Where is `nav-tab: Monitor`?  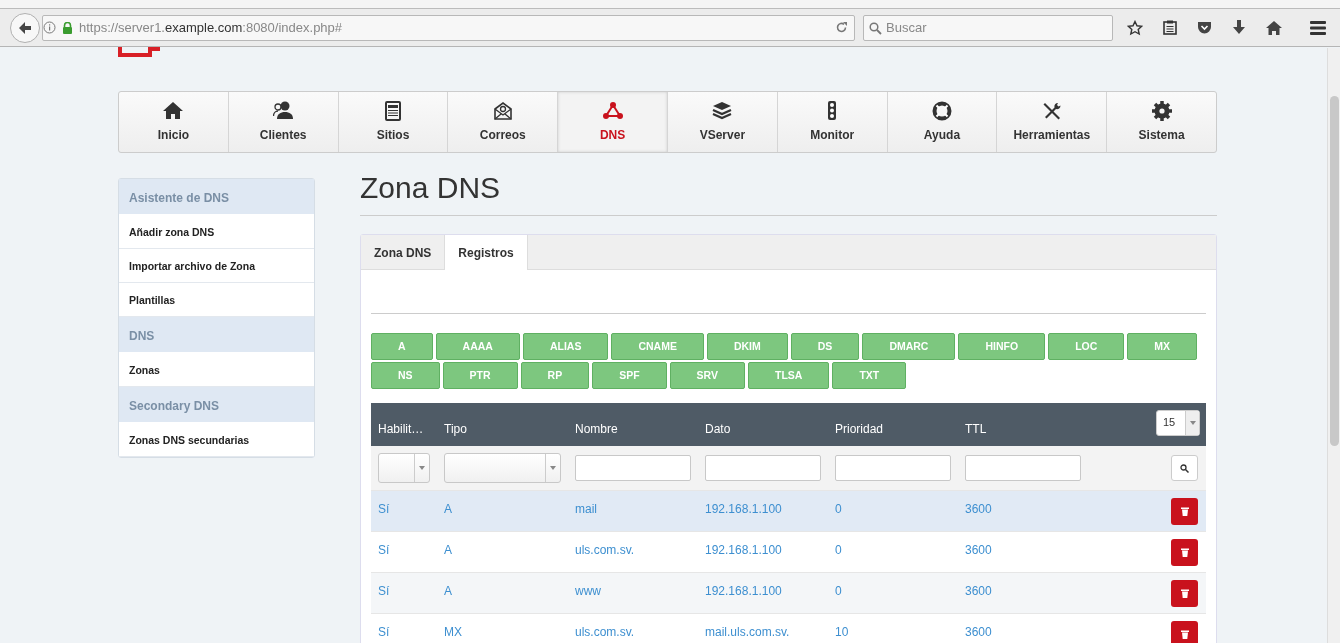 nav-tab: Monitor is located at coordinates (832, 122).